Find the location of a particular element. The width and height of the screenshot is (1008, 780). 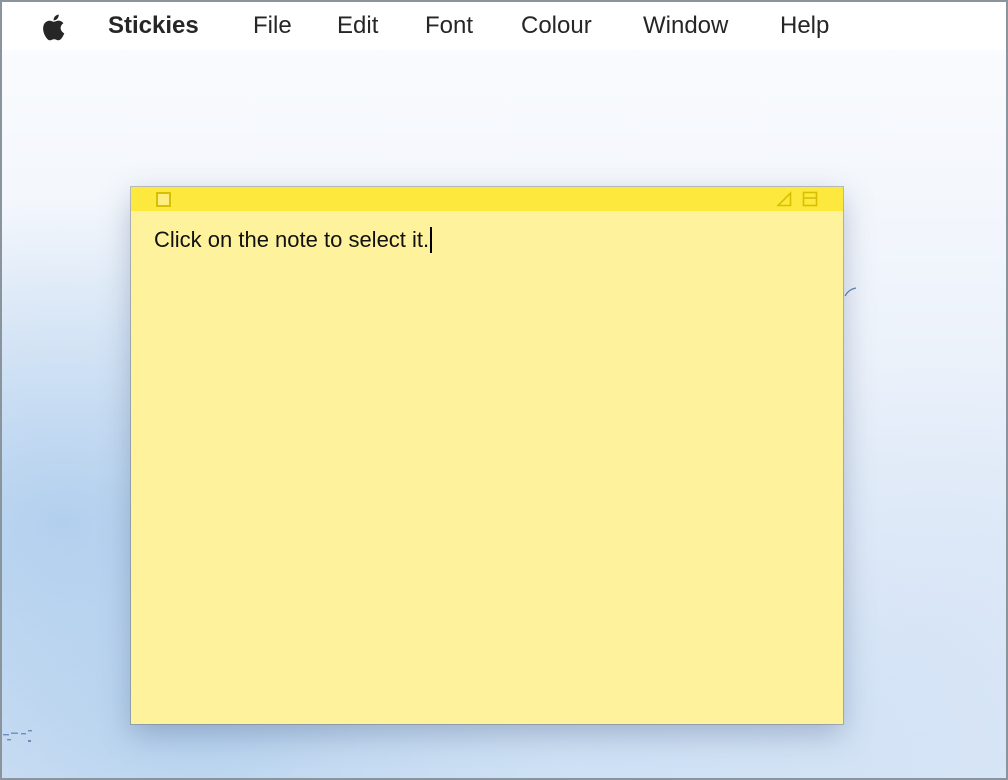

collapse-window-icon is located at coordinates (810, 199).